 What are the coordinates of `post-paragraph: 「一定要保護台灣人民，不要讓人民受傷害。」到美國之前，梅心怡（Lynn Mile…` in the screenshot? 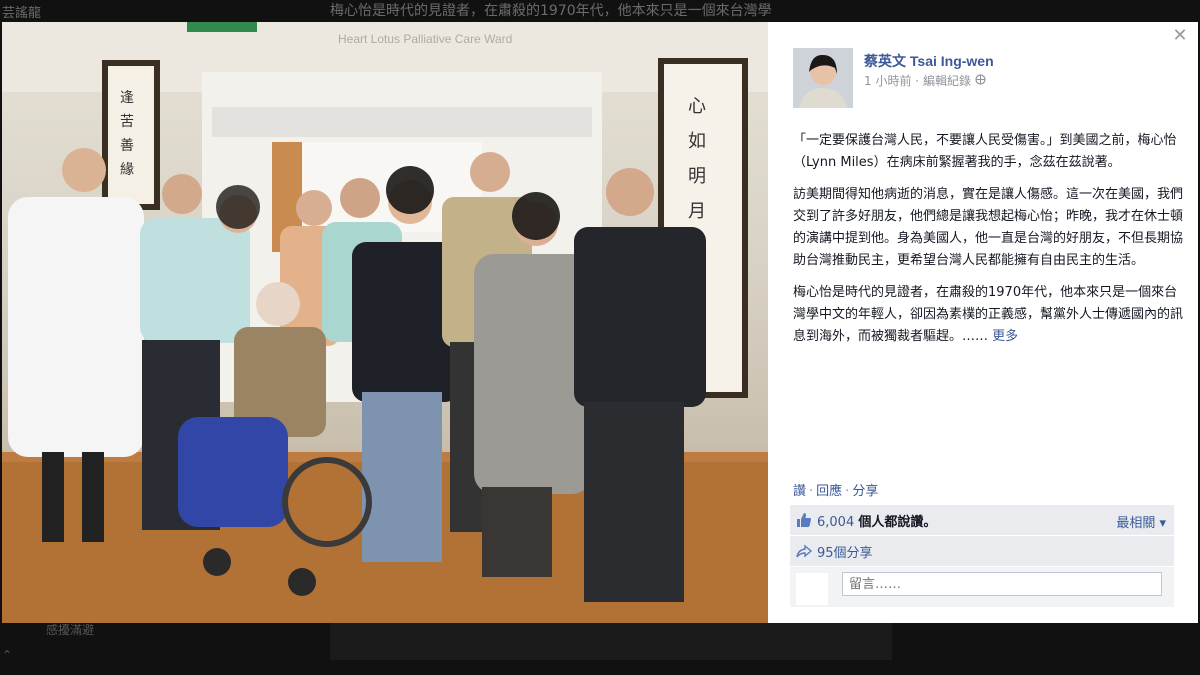 It's located at (985, 151).